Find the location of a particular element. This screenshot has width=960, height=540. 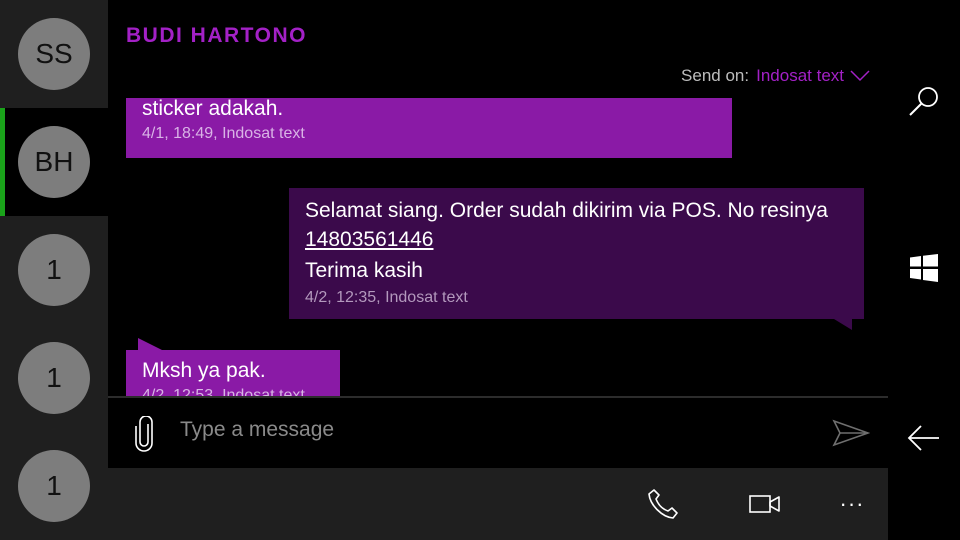

more-icon: ··· is located at coordinates (852, 503).